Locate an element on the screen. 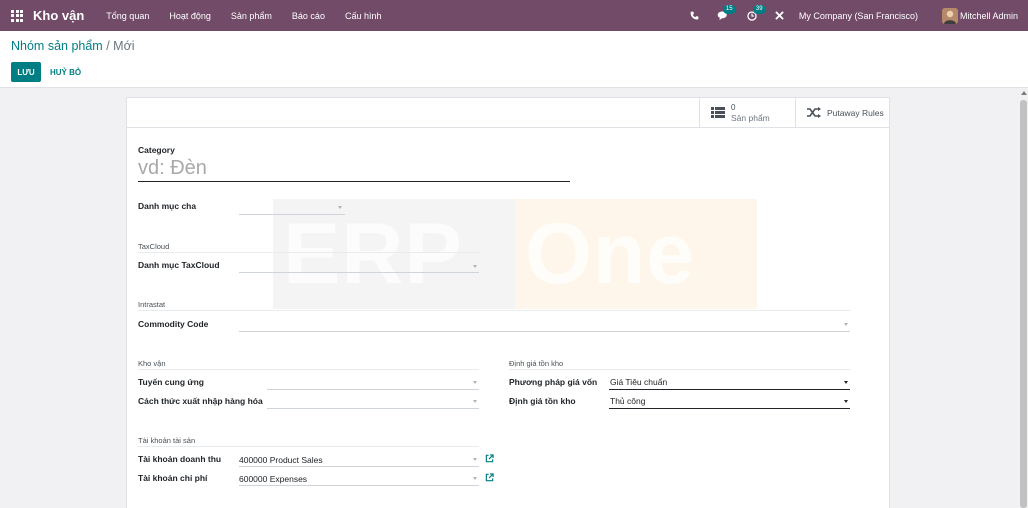 Image resolution: width=1028 pixels, height=508 pixels. taxcloud-category-field is located at coordinates (359, 272).